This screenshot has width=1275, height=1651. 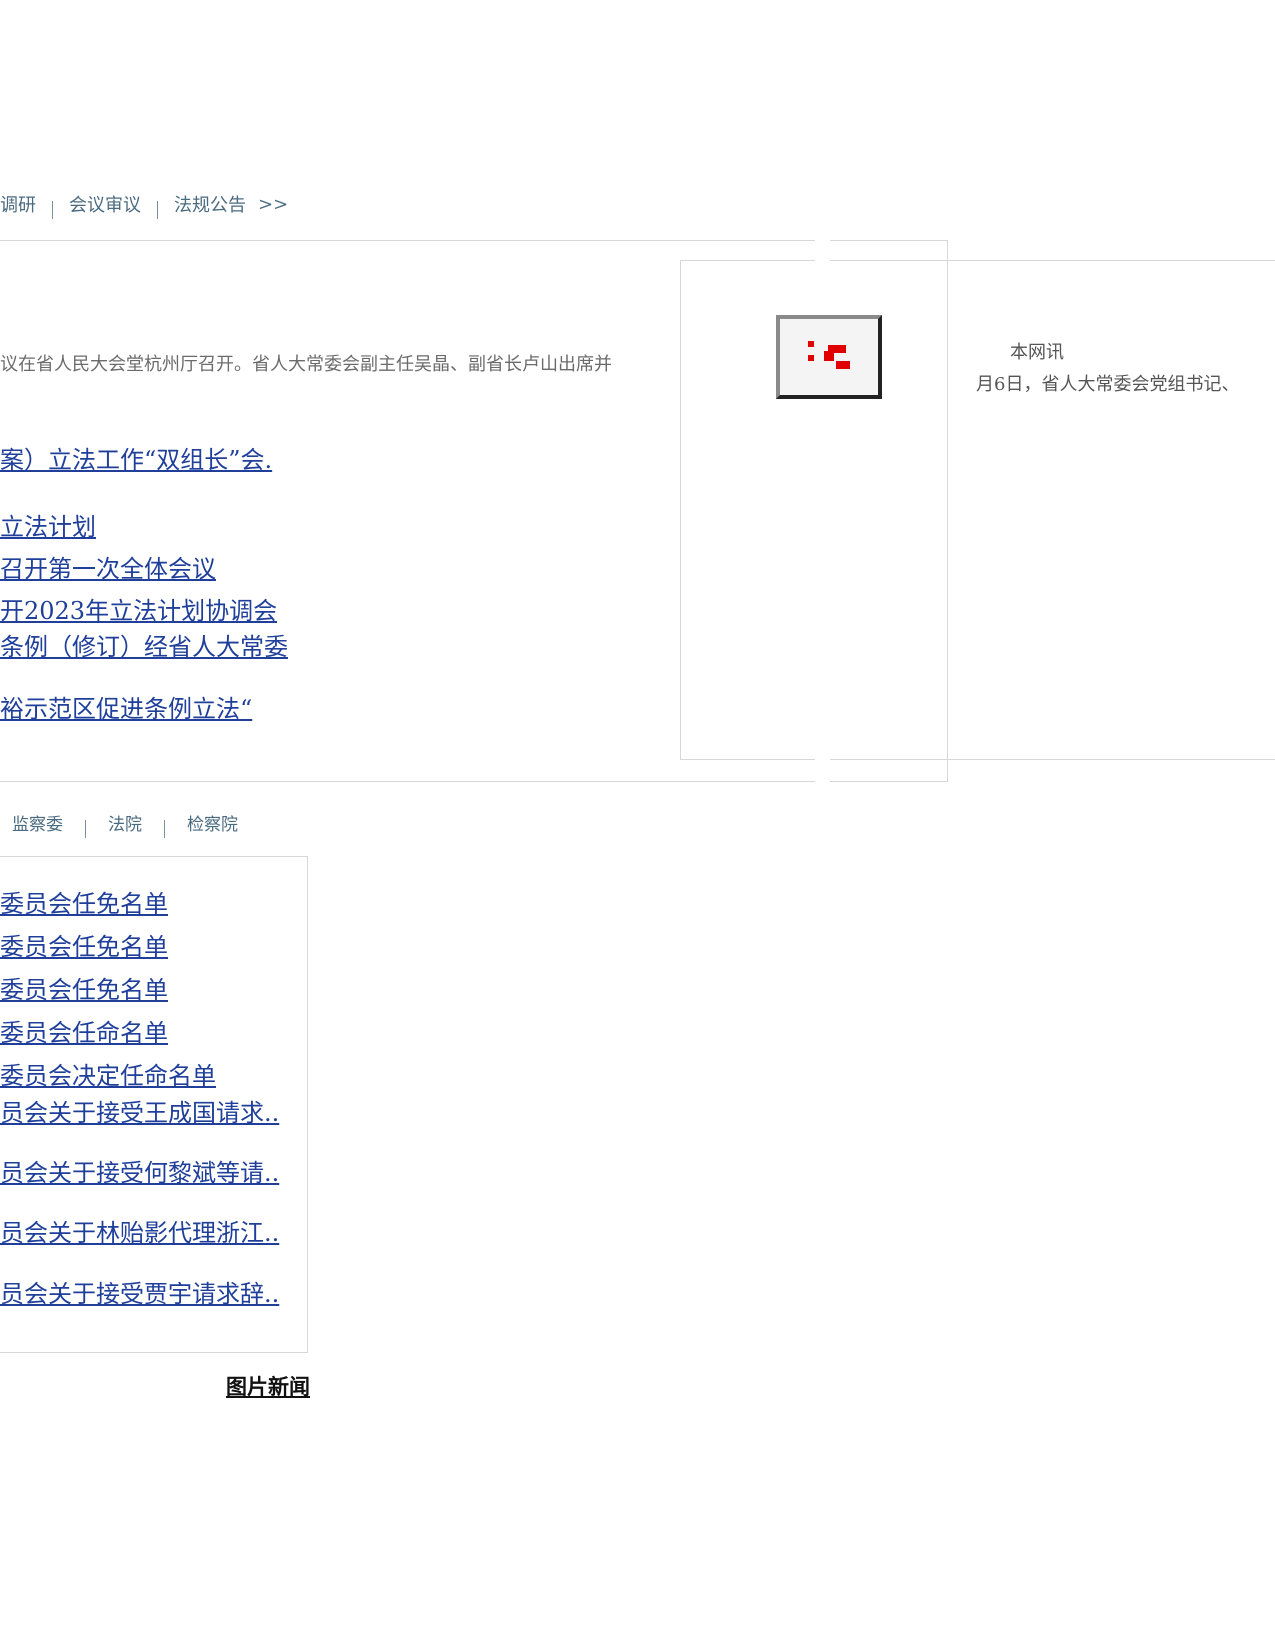 What do you see at coordinates (139, 1230) in the screenshot?
I see `list-item: 员会关于林贻影代理浙江..` at bounding box center [139, 1230].